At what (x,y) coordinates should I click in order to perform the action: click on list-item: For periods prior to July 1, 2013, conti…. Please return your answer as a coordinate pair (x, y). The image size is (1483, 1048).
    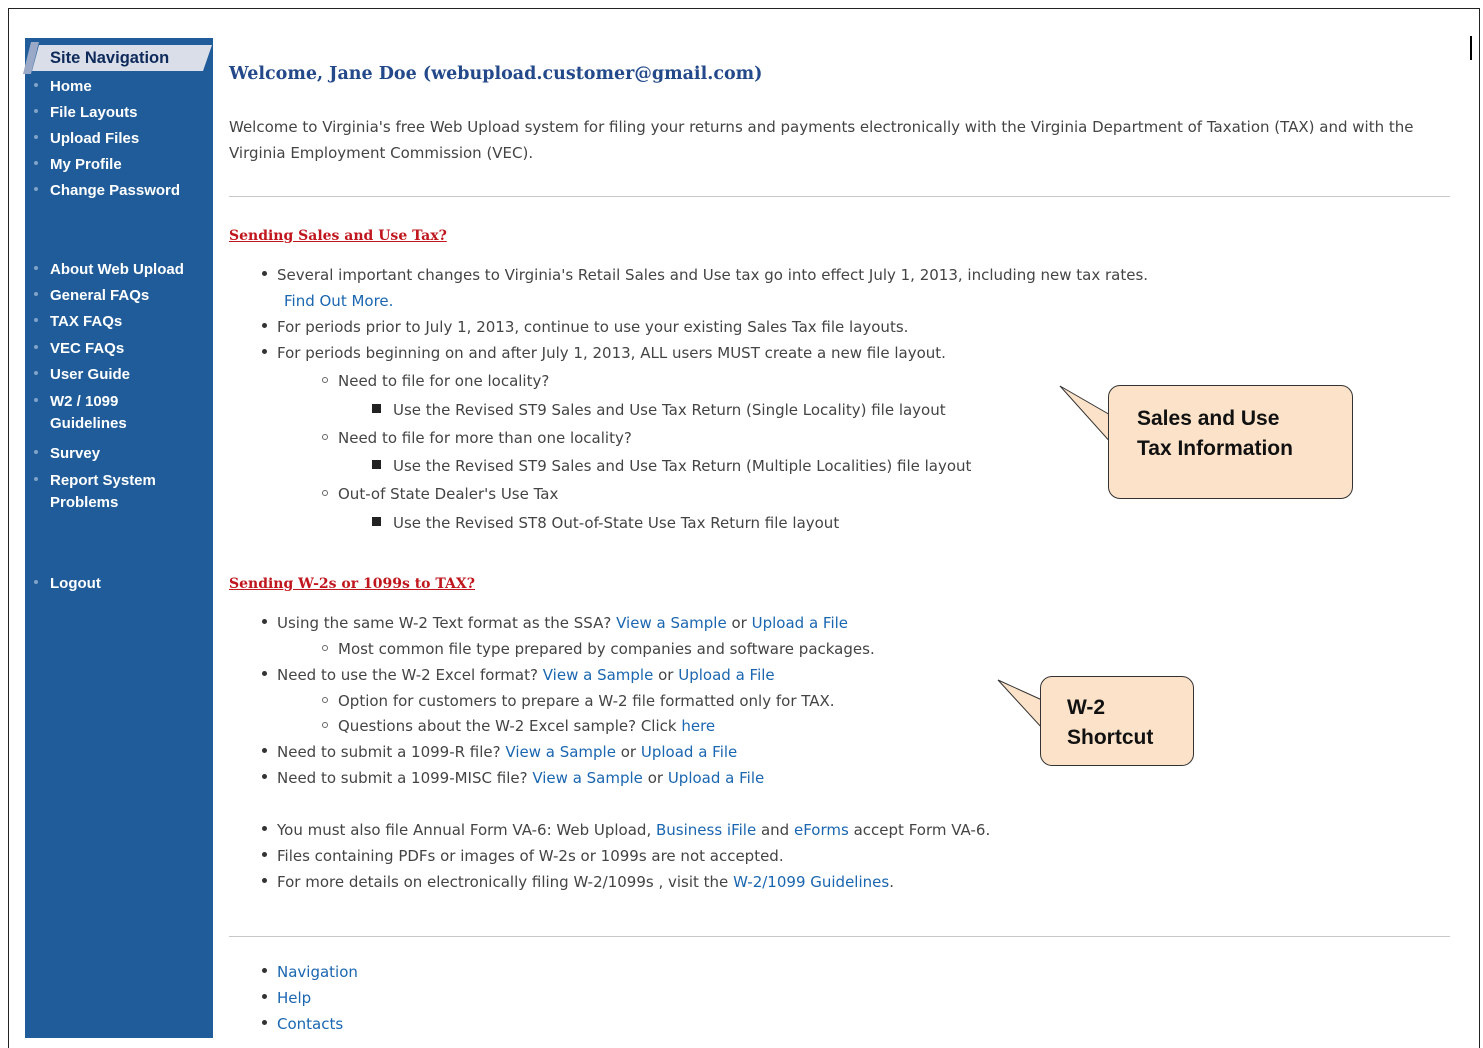
    Looking at the image, I should click on (585, 327).